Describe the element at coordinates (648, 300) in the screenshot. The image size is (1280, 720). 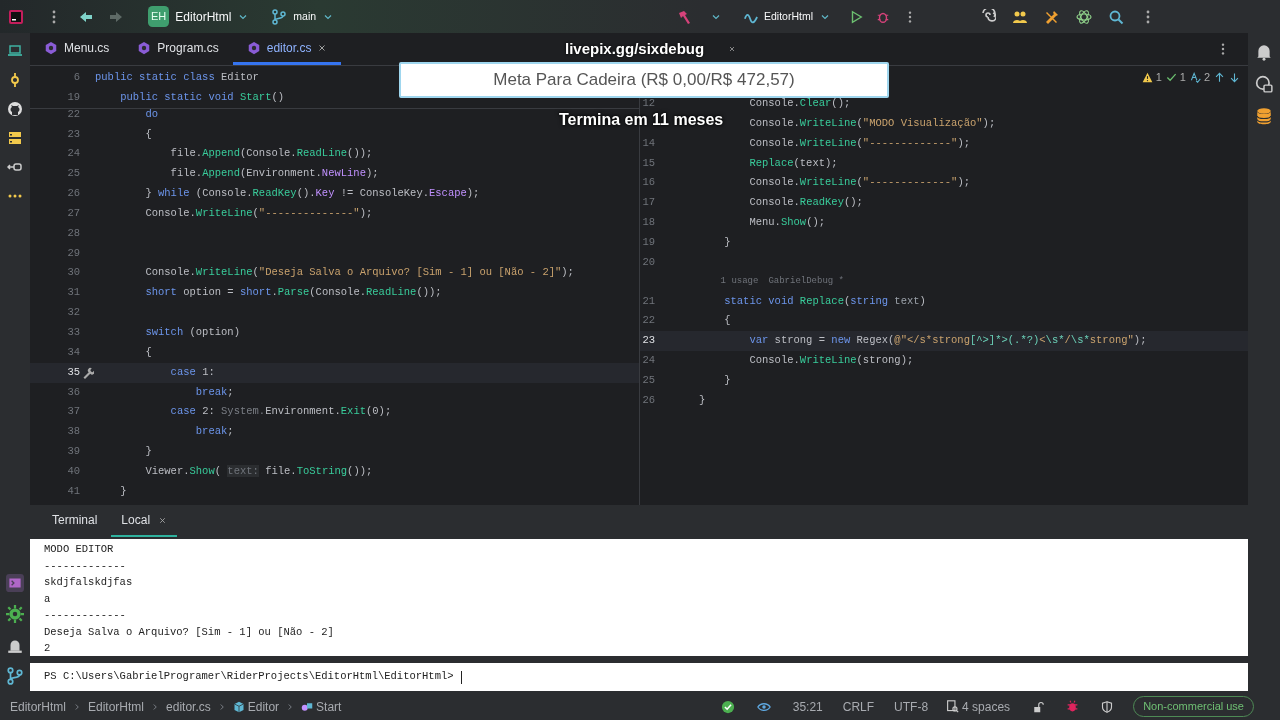
I see `line-number: 21` at that location.